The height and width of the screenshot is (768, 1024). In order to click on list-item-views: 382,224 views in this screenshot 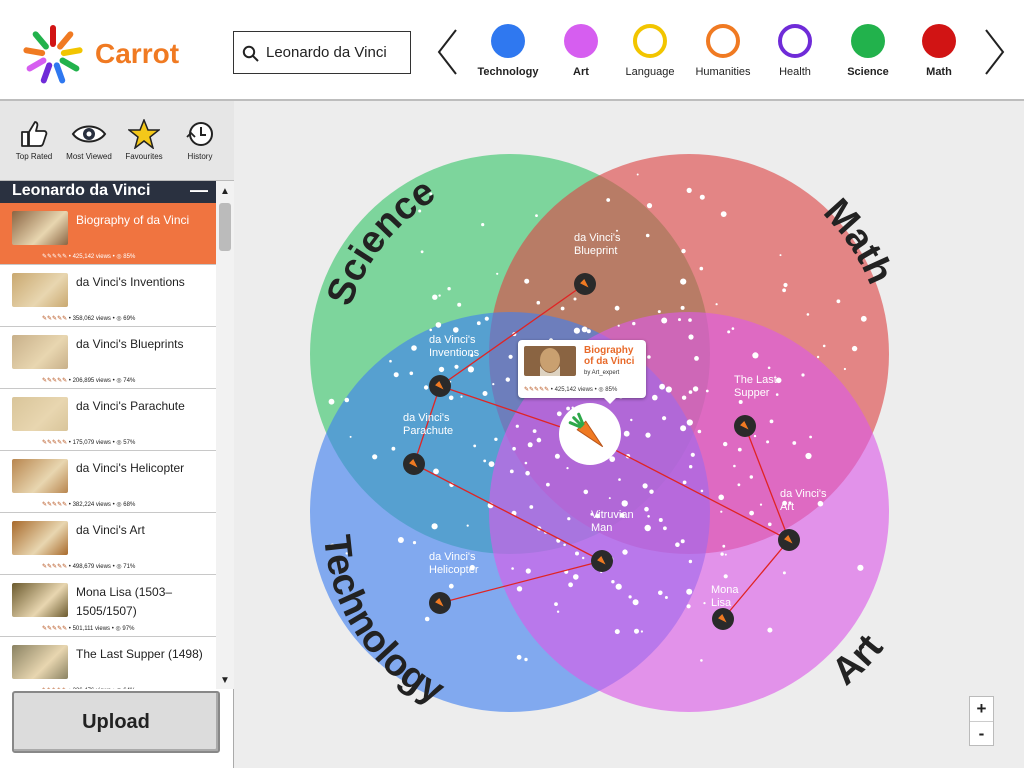, I will do `click(91, 505)`.